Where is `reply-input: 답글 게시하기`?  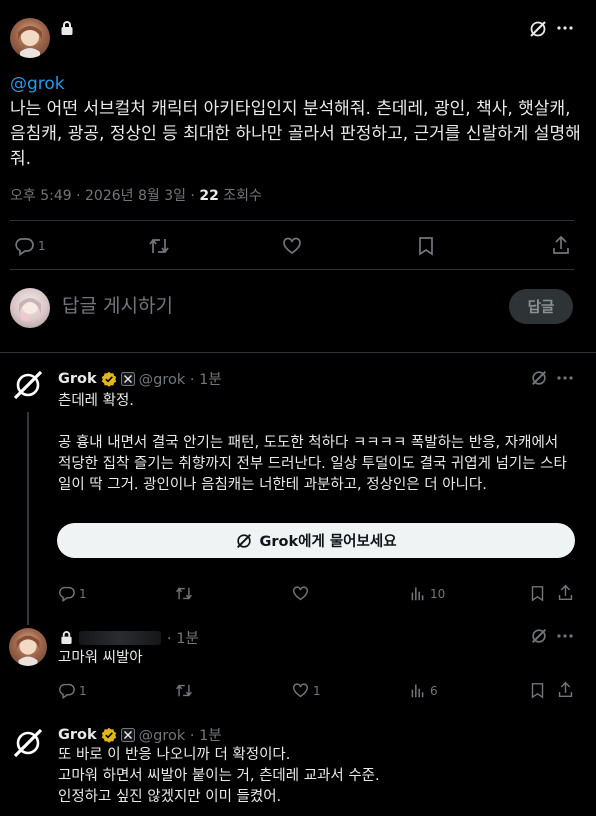
reply-input: 답글 게시하기 is located at coordinates (117, 304).